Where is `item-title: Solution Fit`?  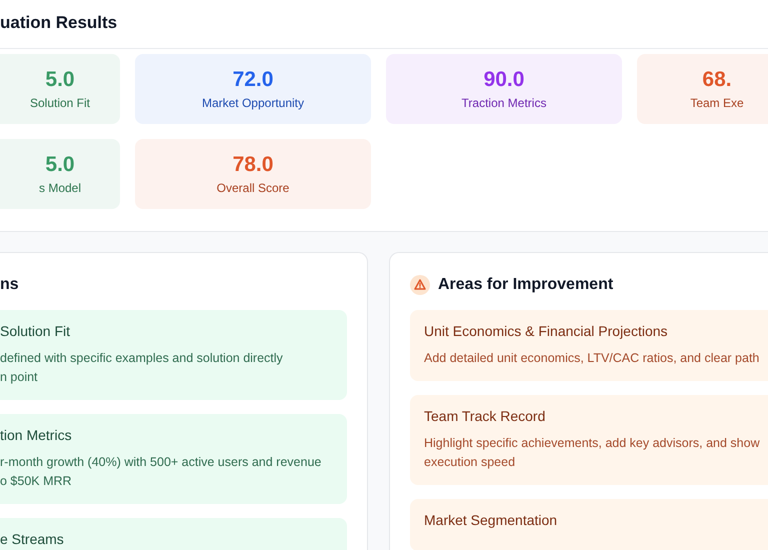 item-title: Solution Fit is located at coordinates (36, 331).